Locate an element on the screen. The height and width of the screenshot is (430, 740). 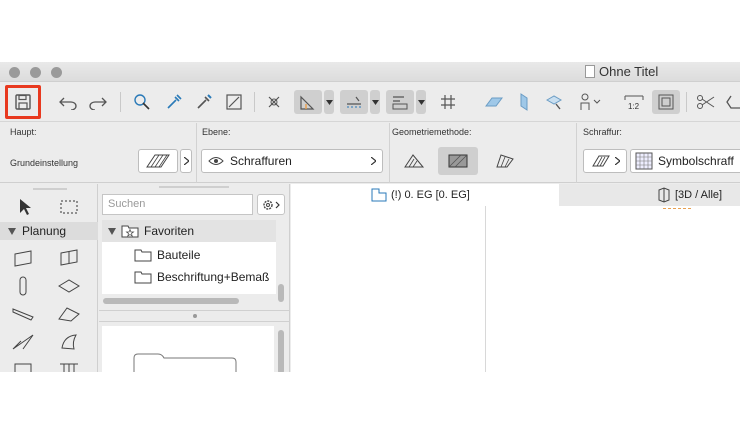
planung-section-header: Planung is located at coordinates (49, 231).